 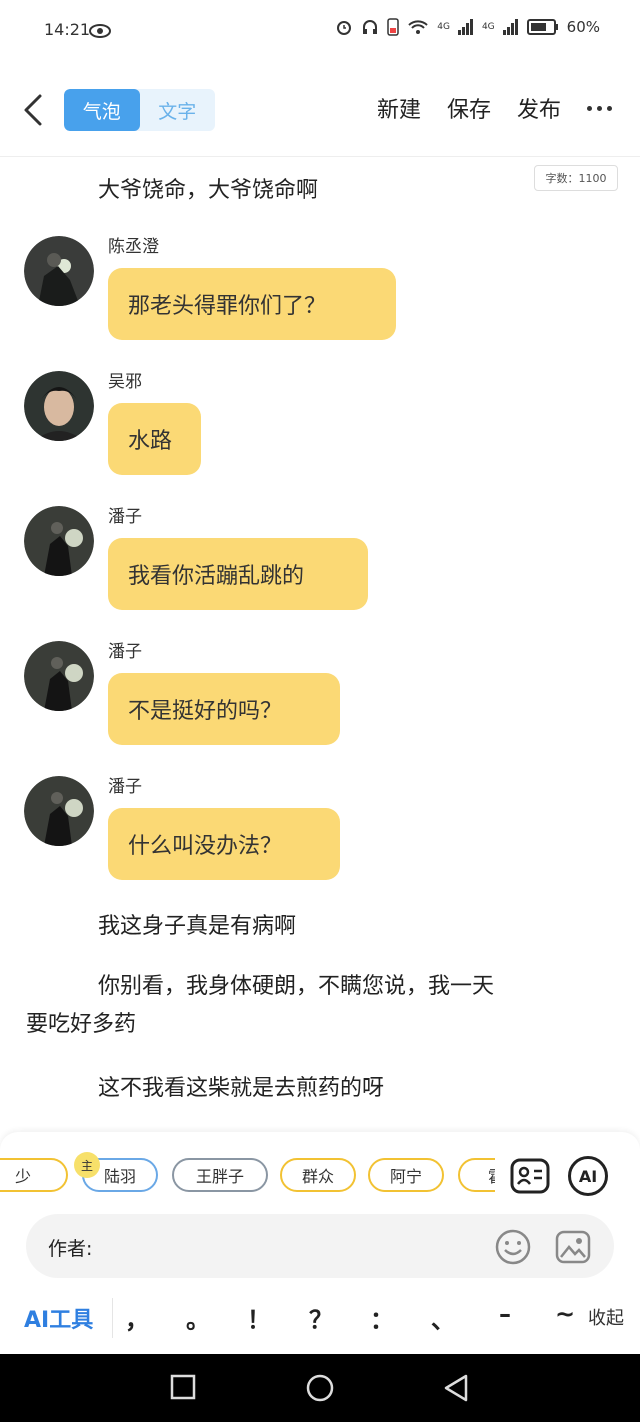 I want to click on punct-colon-button: ：, so click(x=382, y=1317).